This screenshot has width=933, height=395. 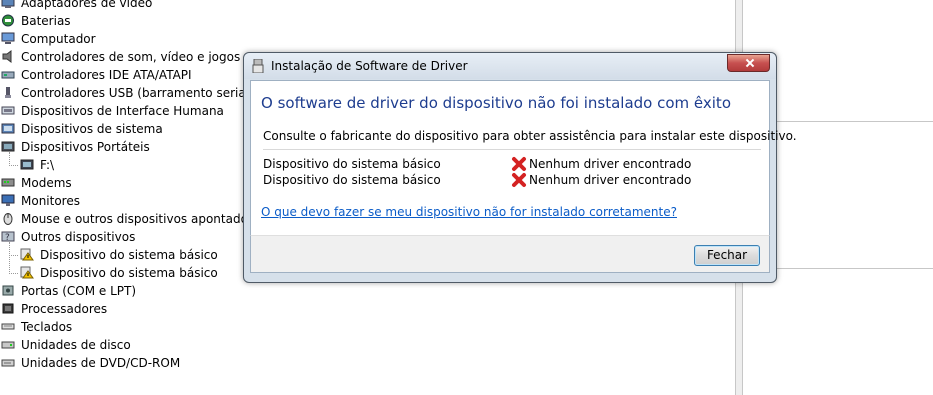 What do you see at coordinates (64, 309) in the screenshot?
I see `tree-item-label: Processadores` at bounding box center [64, 309].